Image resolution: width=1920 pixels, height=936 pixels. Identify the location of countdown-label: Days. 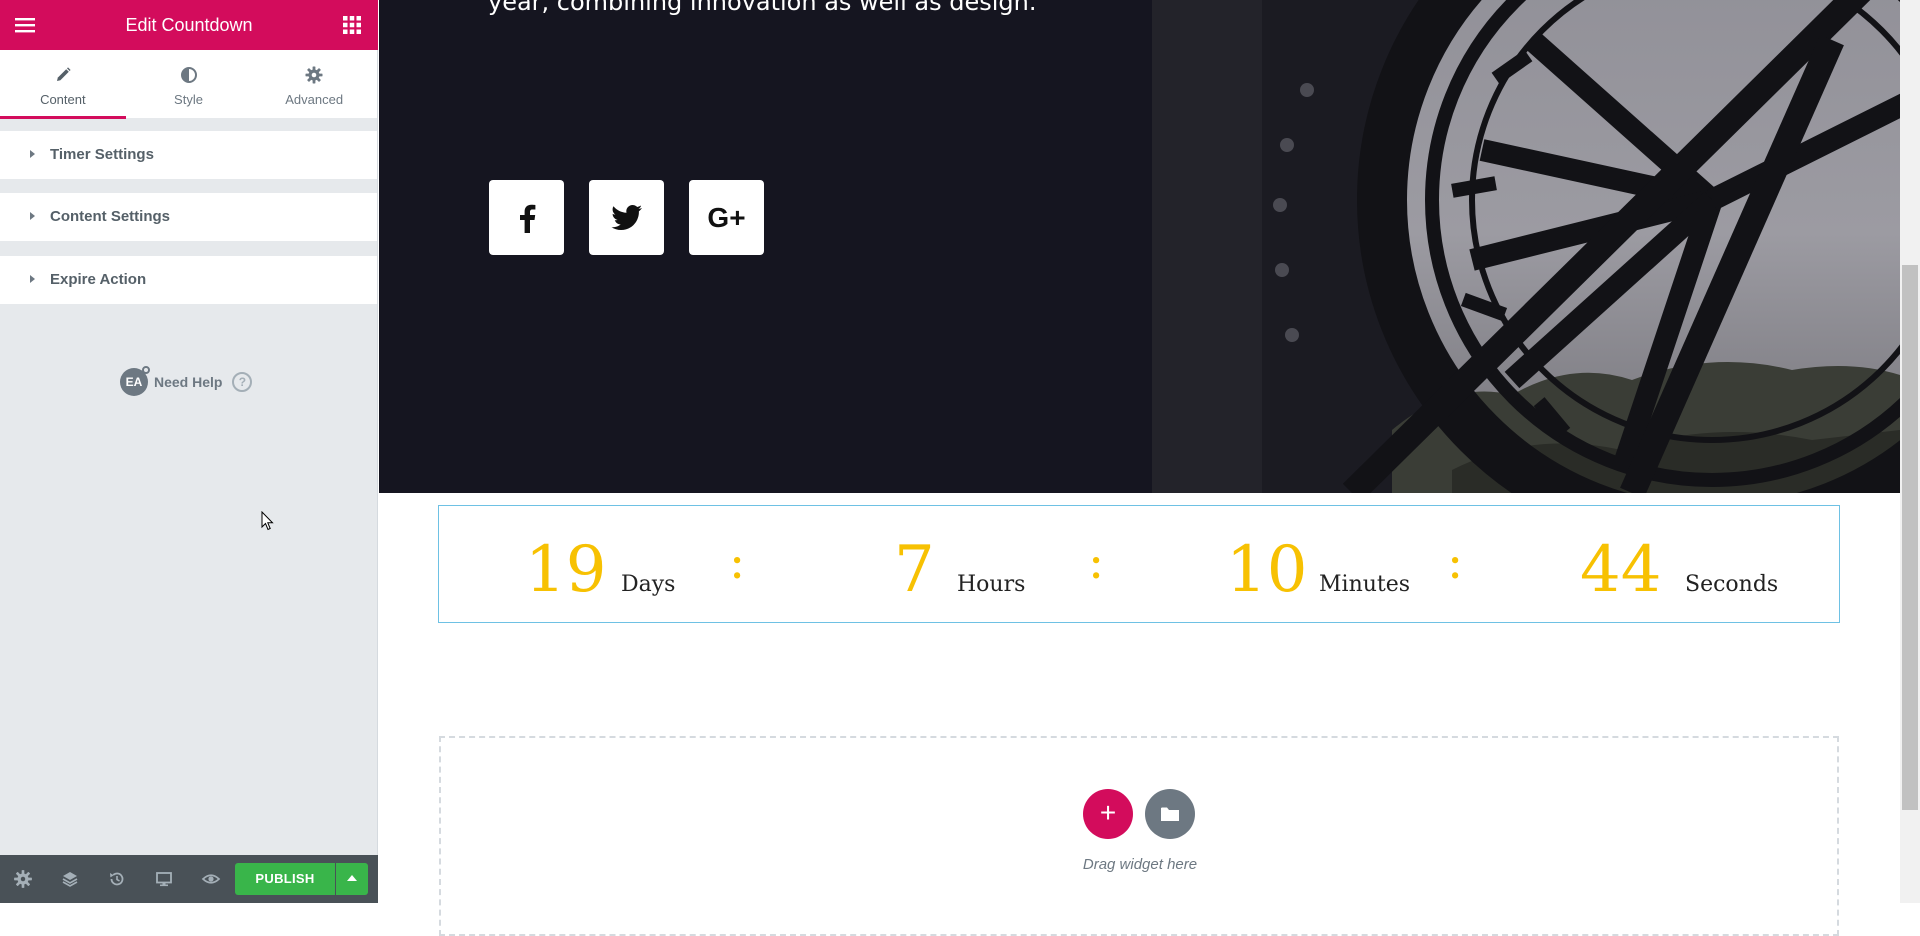
(648, 584).